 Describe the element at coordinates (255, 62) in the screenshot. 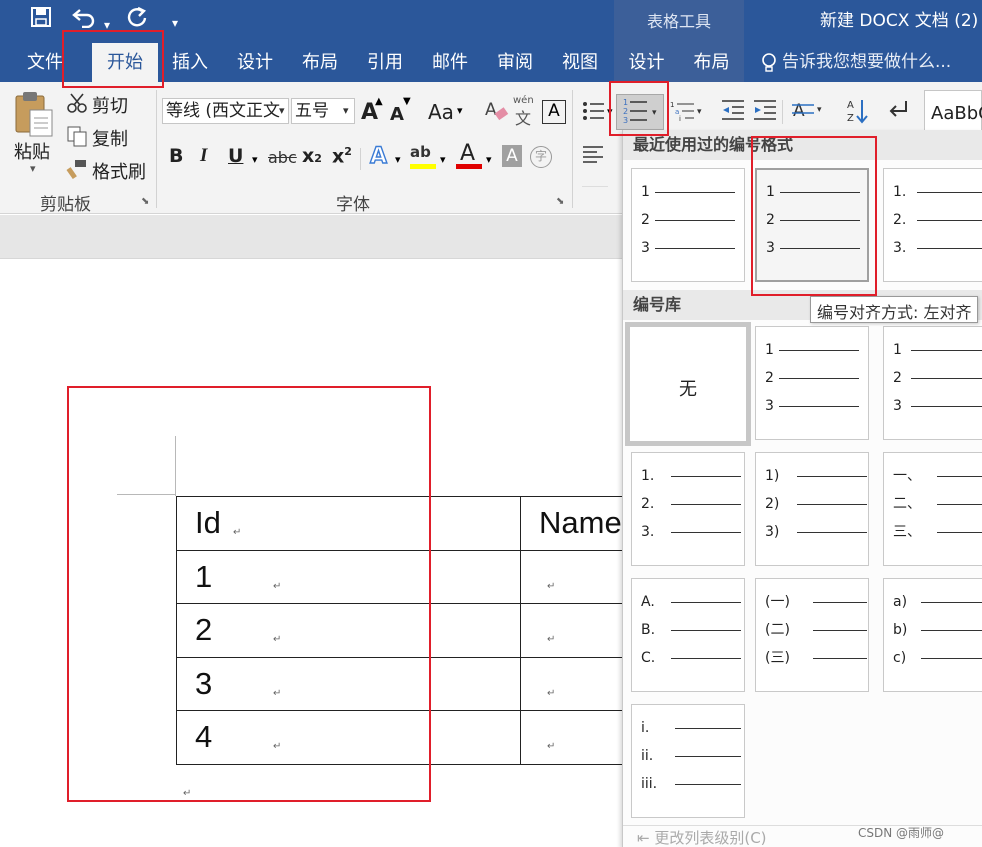

I see `tab-design: 设计` at that location.